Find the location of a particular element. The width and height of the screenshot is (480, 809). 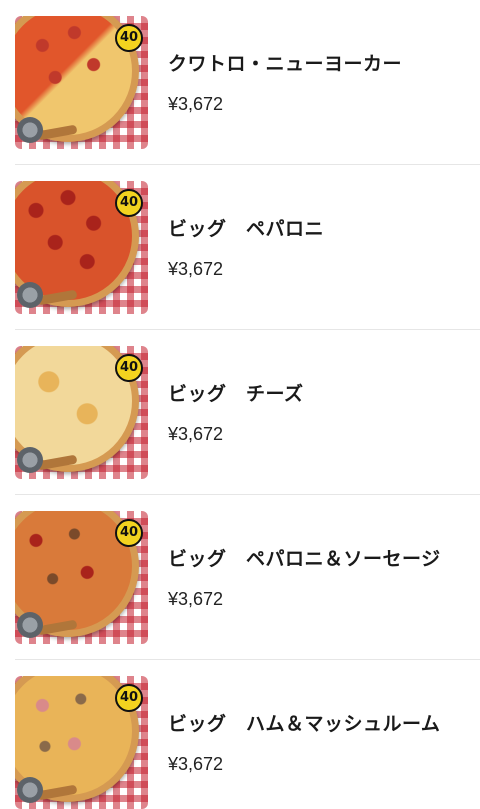

item-name: ビッグ チーズ is located at coordinates (236, 394).